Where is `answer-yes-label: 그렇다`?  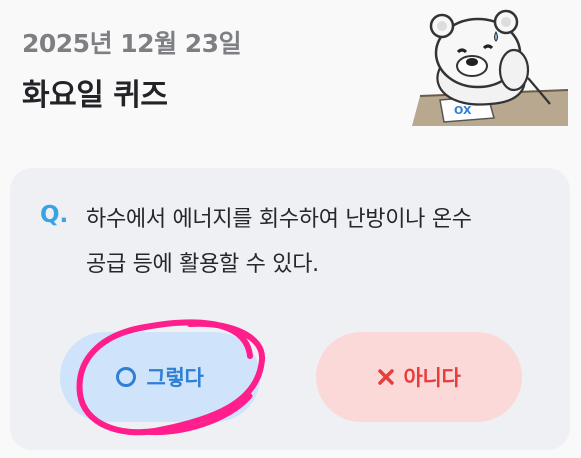 answer-yes-label: 그렇다 is located at coordinates (175, 378).